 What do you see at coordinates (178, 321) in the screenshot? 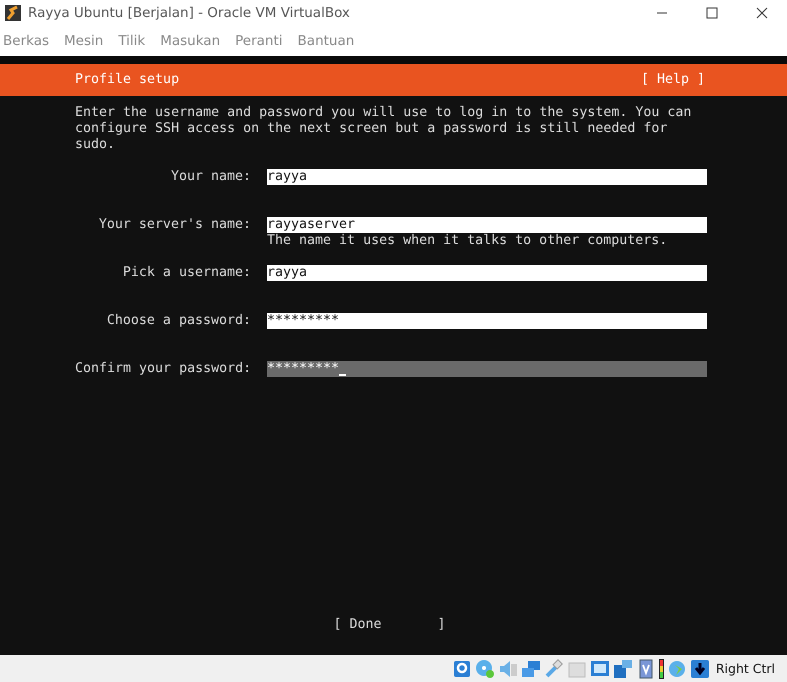
I see `field-label: Choose a password:` at bounding box center [178, 321].